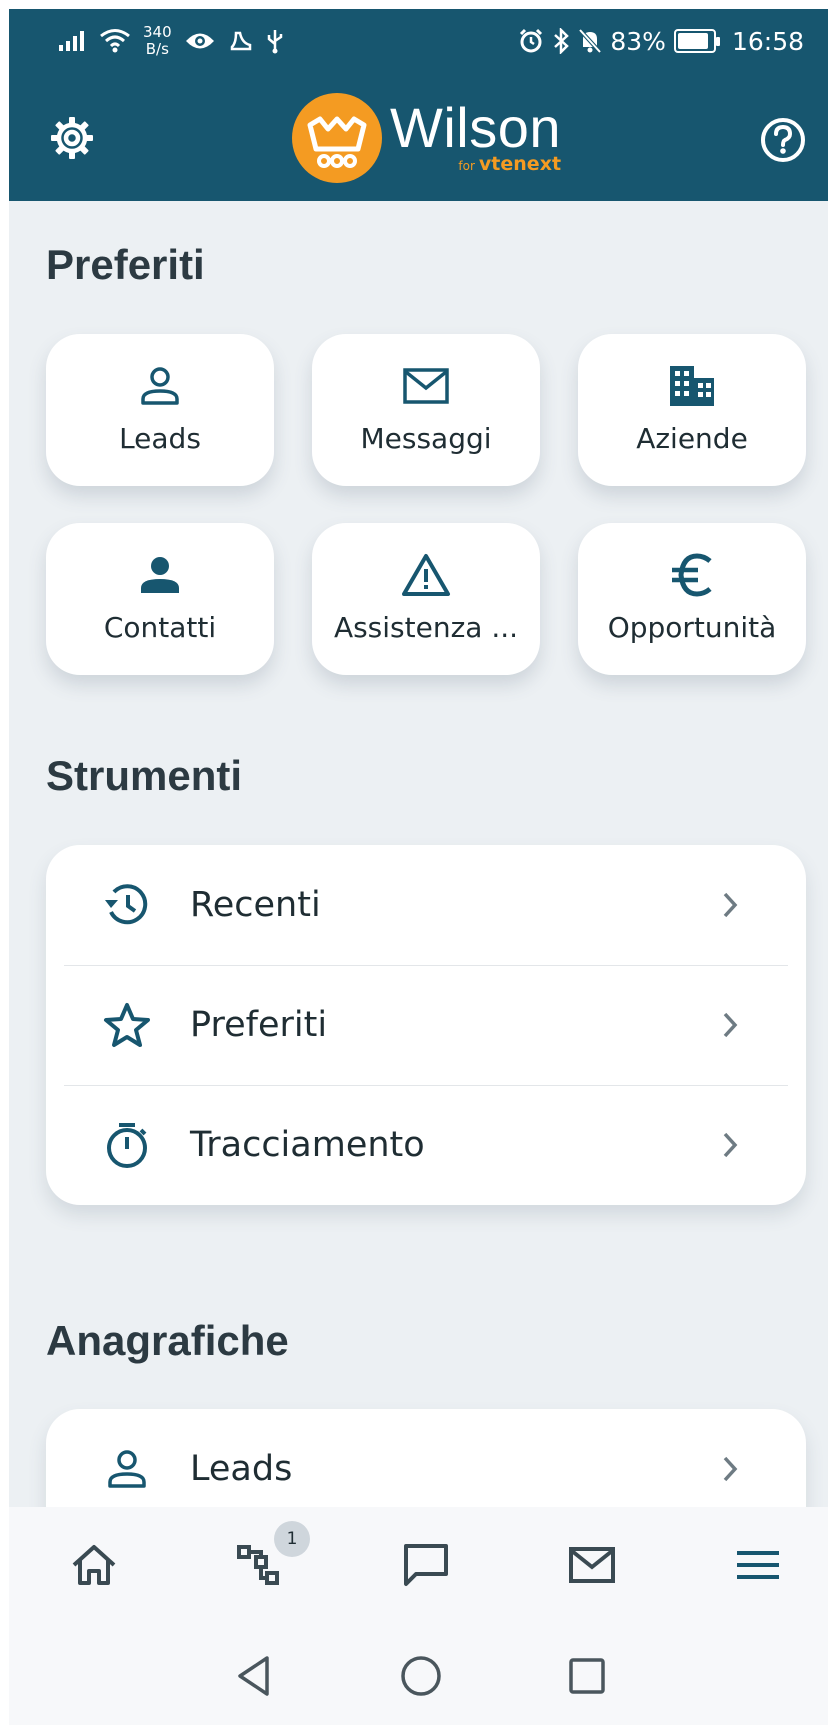 The width and height of the screenshot is (828, 1725). I want to click on status-left: 340 B/s, so click(170, 41).